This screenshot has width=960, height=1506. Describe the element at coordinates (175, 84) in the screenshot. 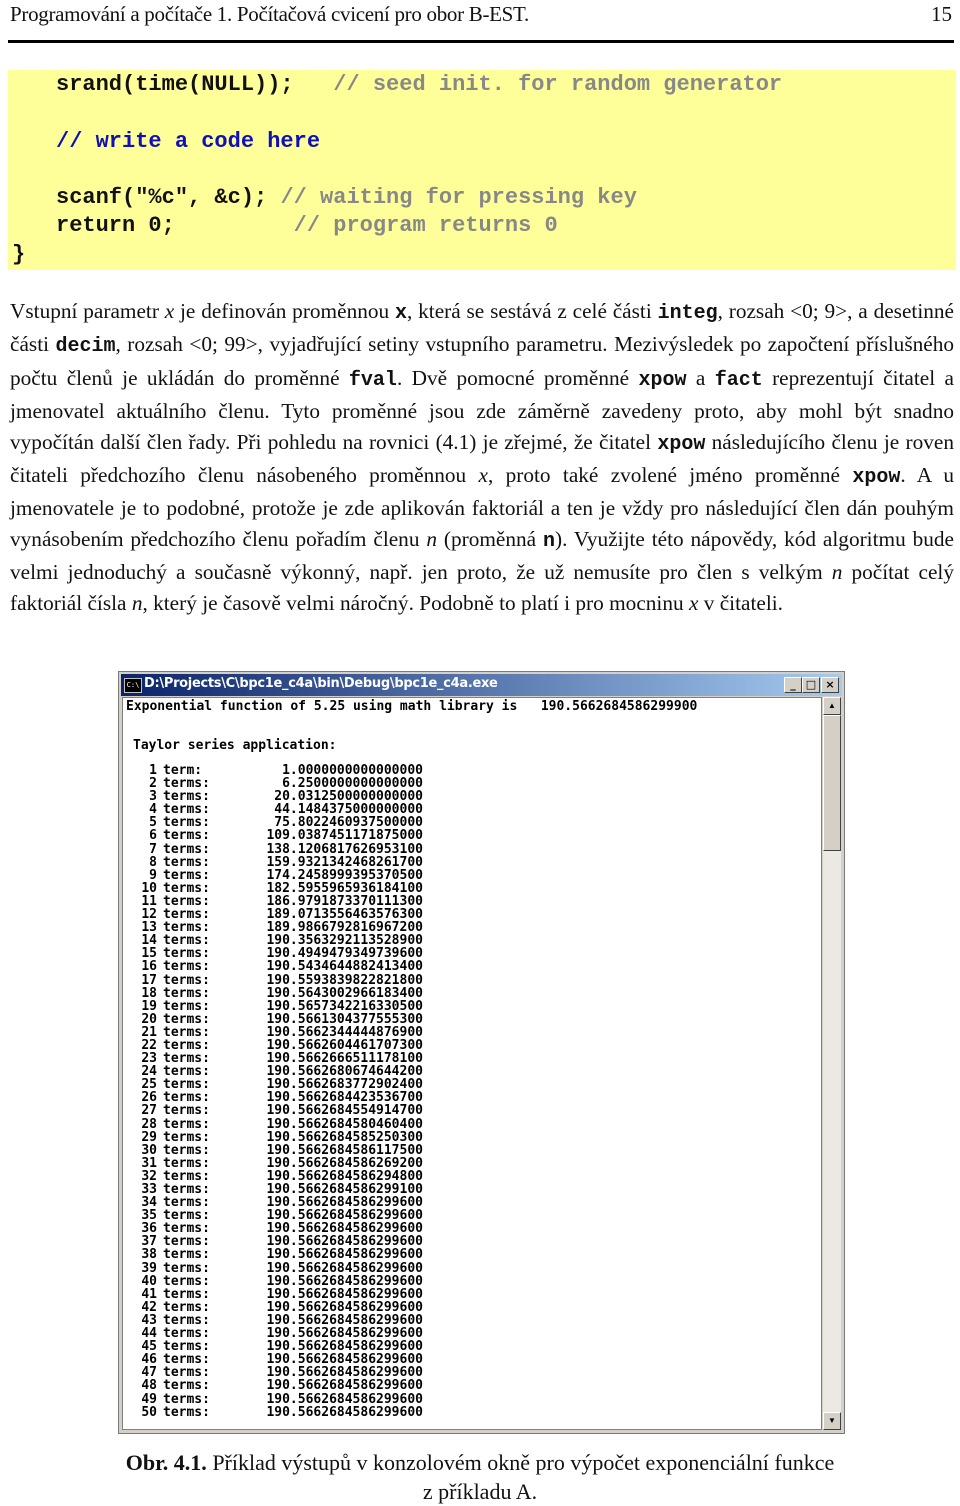

I see `code-text: srand(time(NULL));` at that location.